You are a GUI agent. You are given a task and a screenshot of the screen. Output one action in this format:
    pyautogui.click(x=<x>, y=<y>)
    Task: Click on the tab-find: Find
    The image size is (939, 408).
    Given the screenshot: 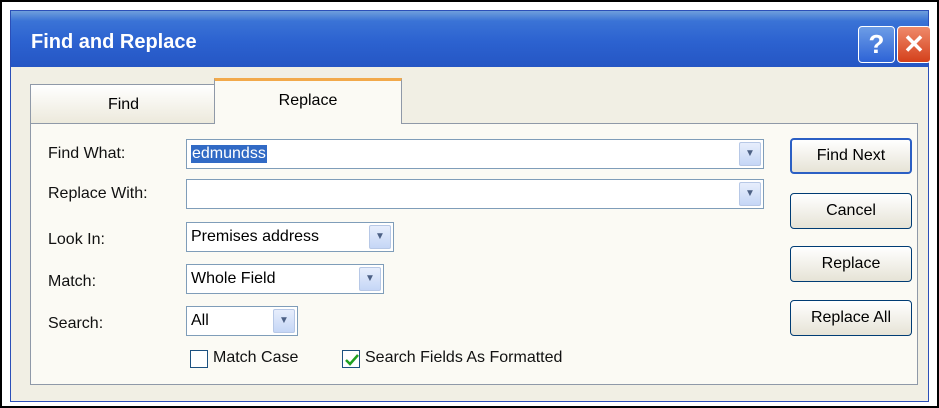 What is the action you would take?
    pyautogui.click(x=123, y=104)
    